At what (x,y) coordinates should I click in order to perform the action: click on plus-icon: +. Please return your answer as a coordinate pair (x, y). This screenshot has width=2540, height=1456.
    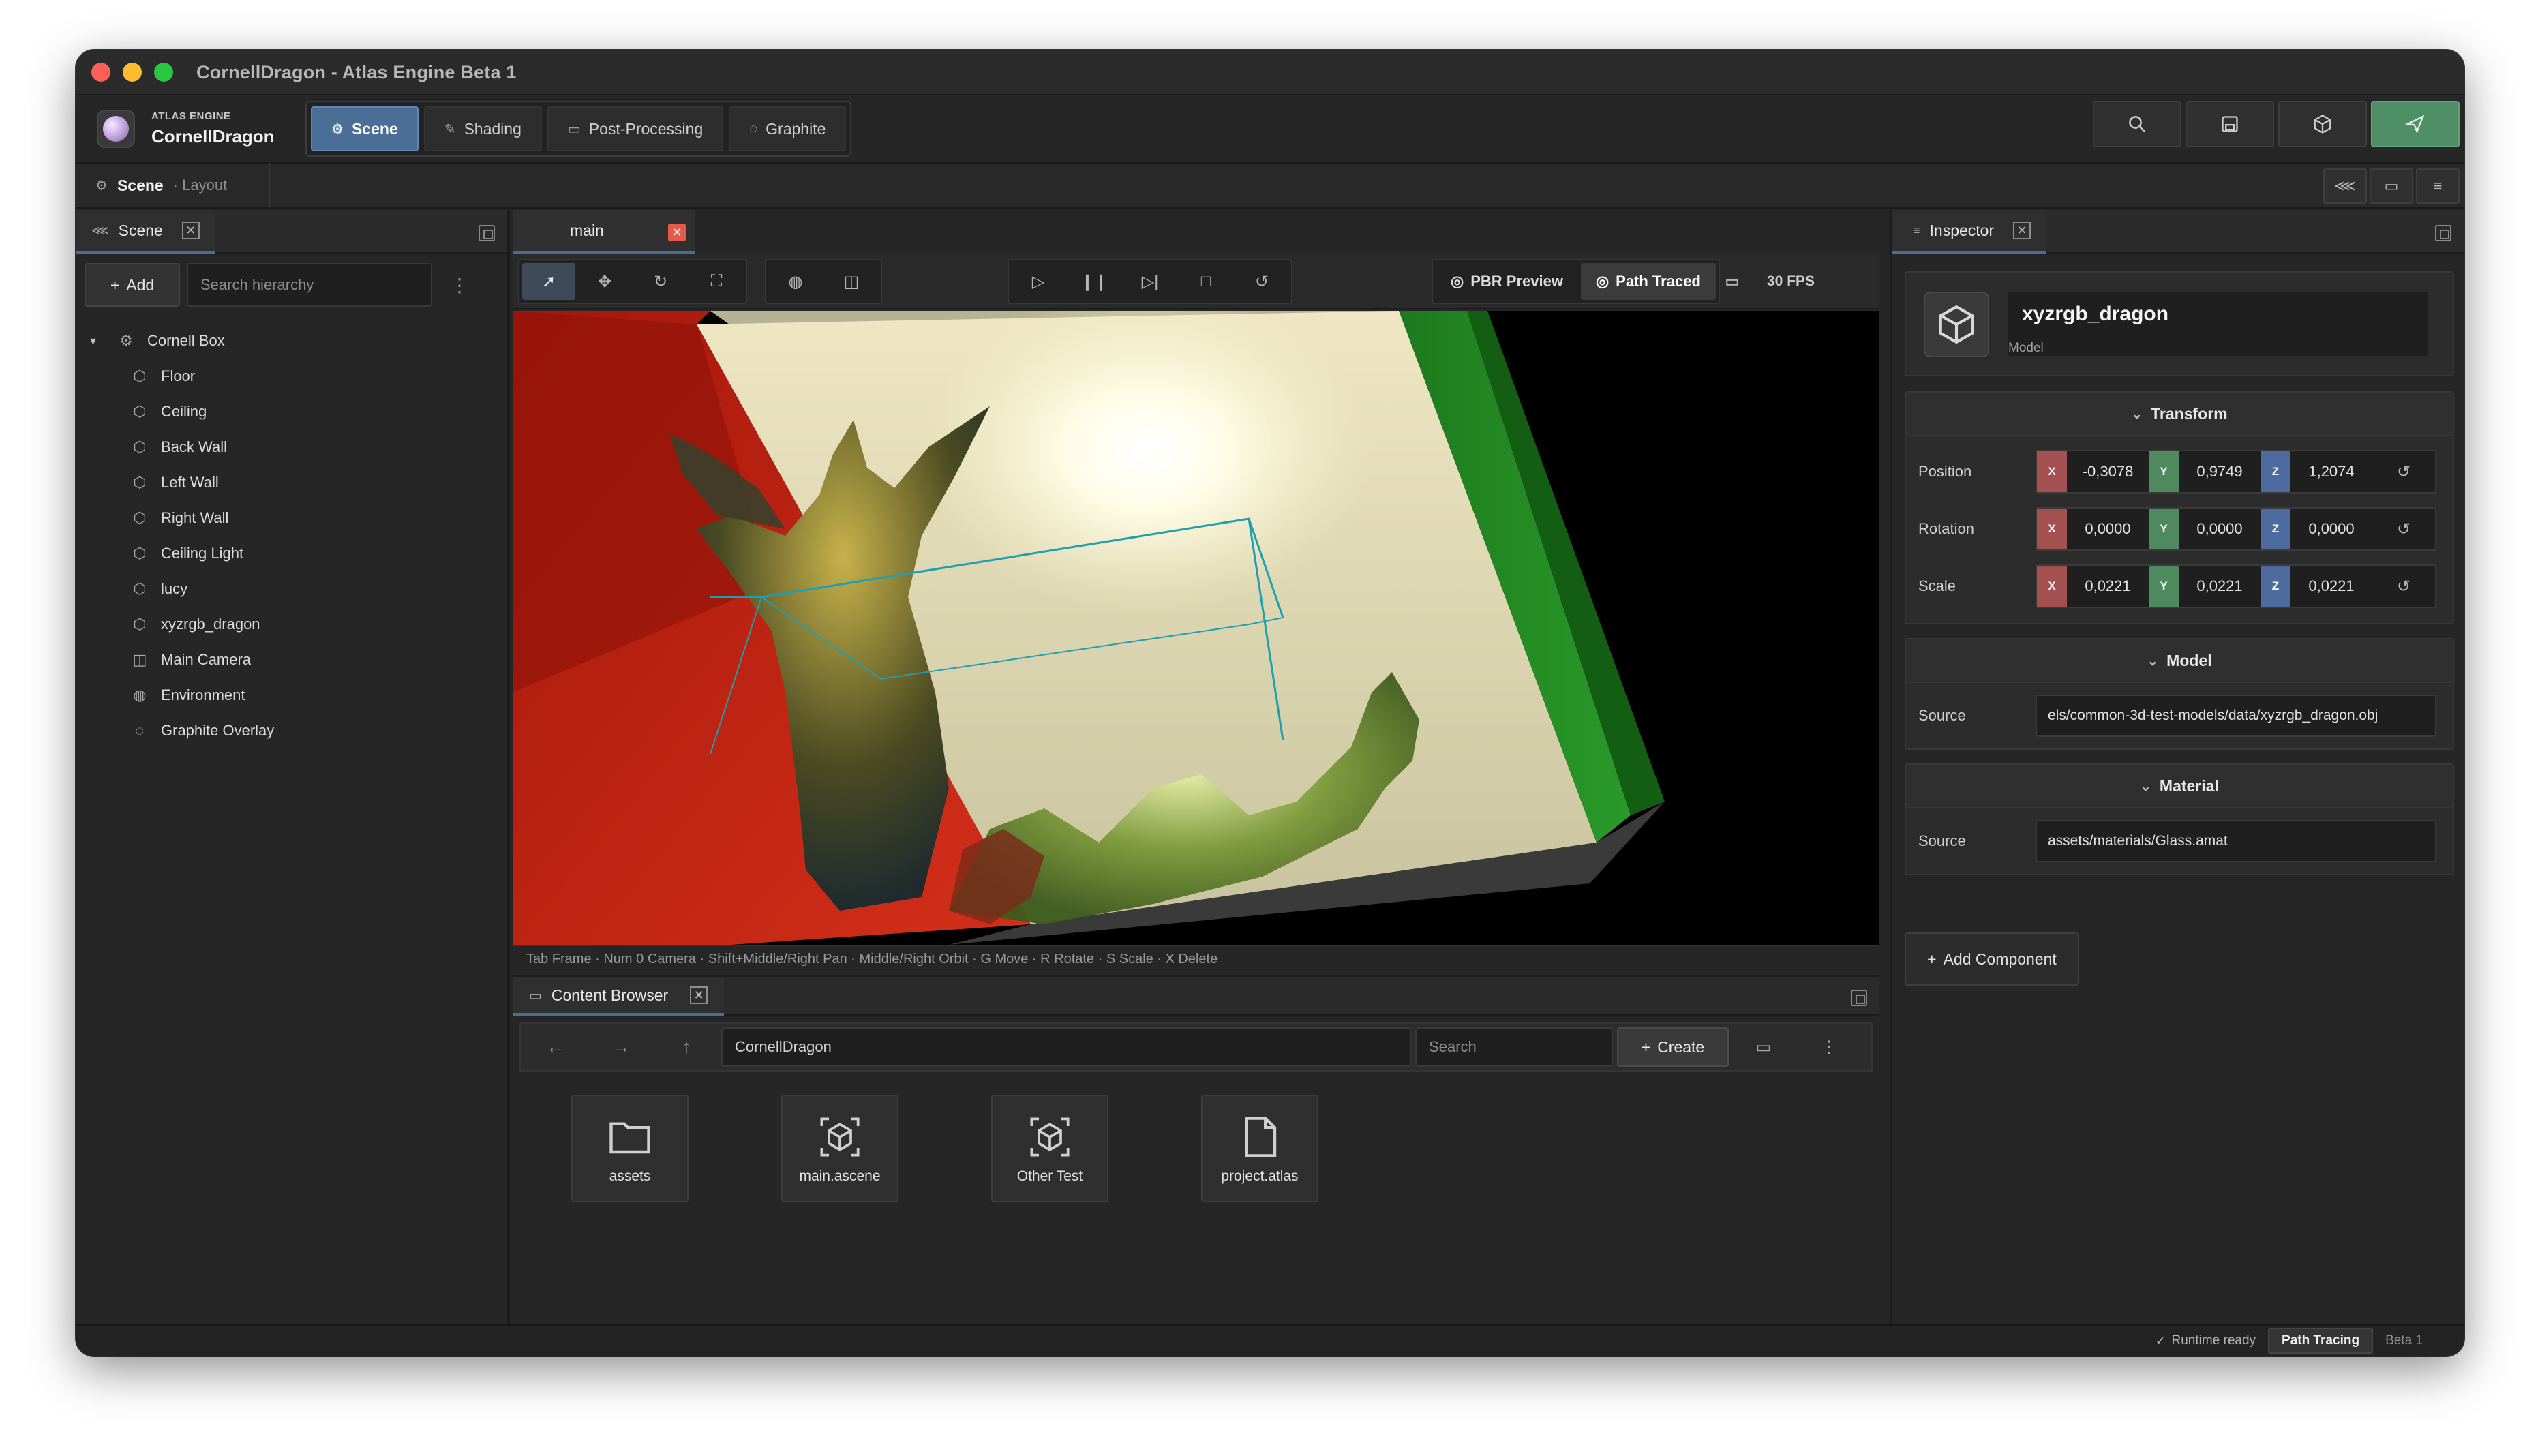
    Looking at the image, I should click on (115, 284).